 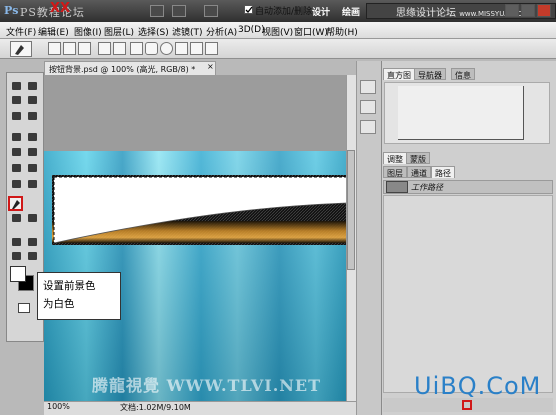 What do you see at coordinates (32, 137) in the screenshot?
I see `brush-tool-icon` at bounding box center [32, 137].